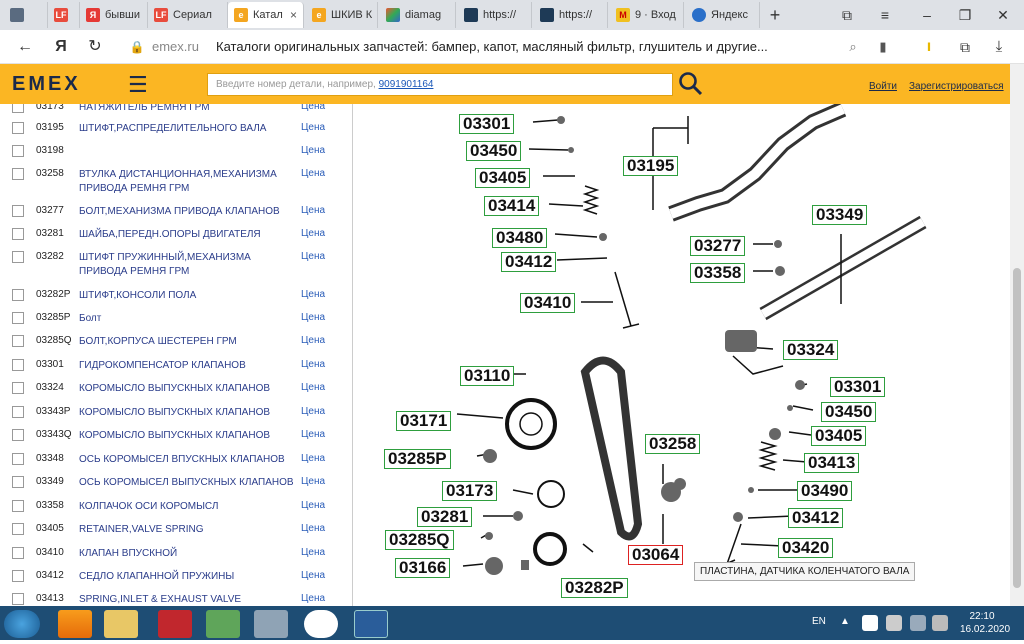 The image size is (1024, 644). I want to click on diagram-label-03171: 03171, so click(424, 421).